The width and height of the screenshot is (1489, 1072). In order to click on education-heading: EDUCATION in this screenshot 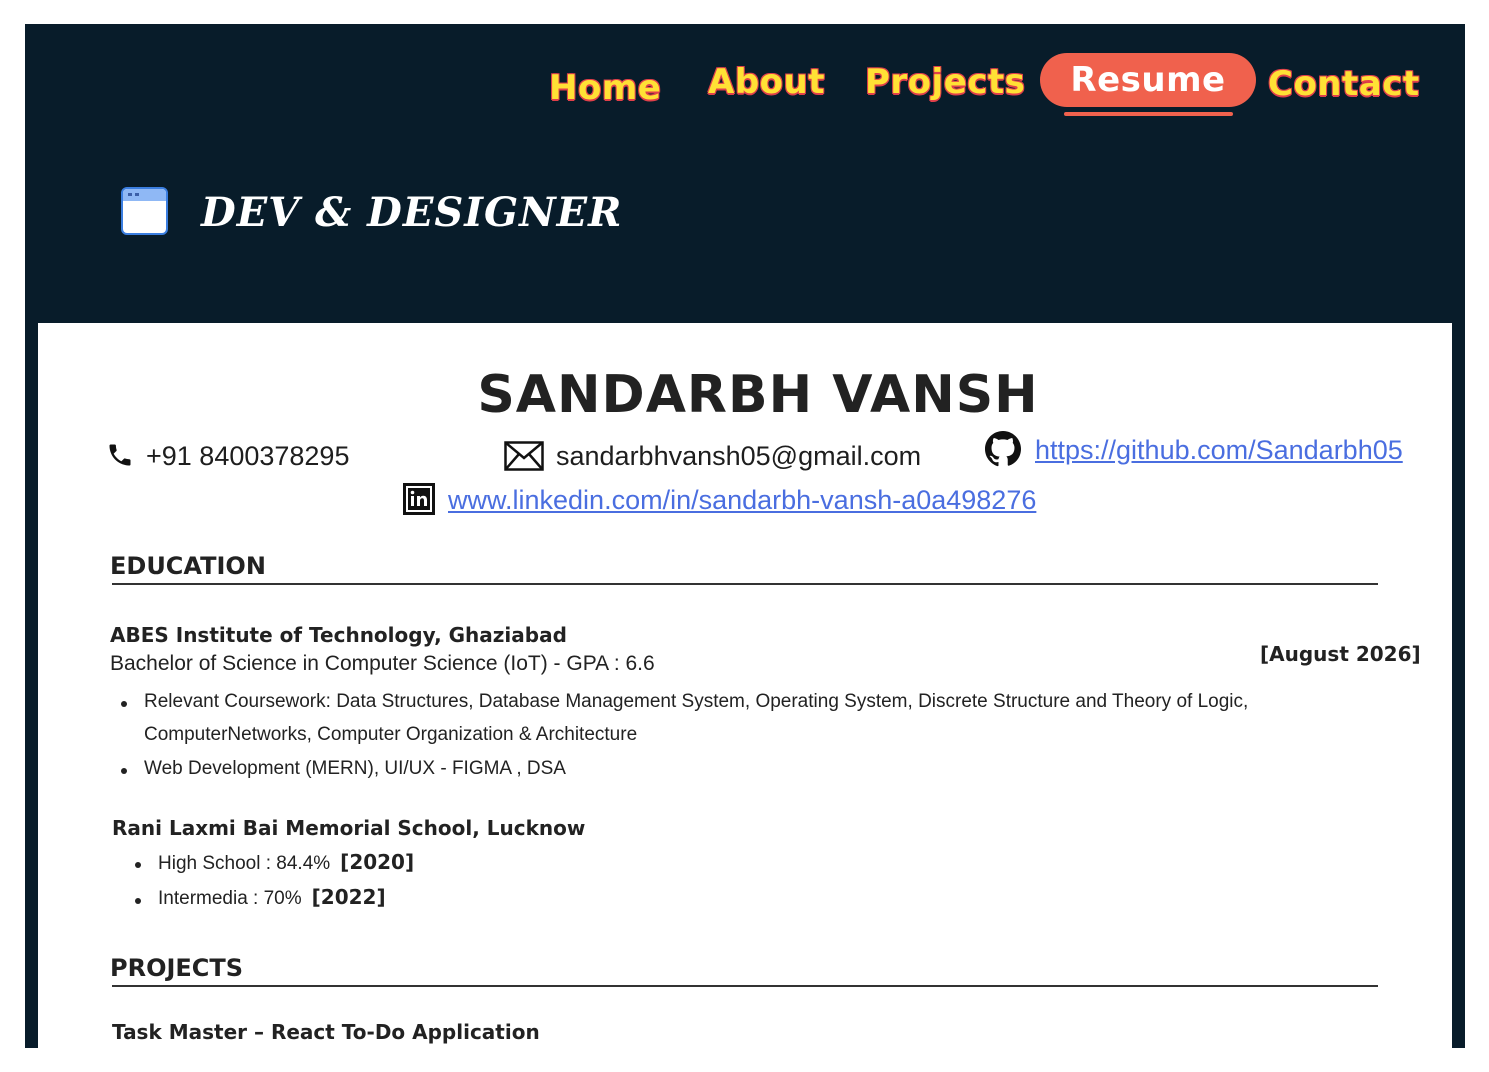, I will do `click(188, 566)`.